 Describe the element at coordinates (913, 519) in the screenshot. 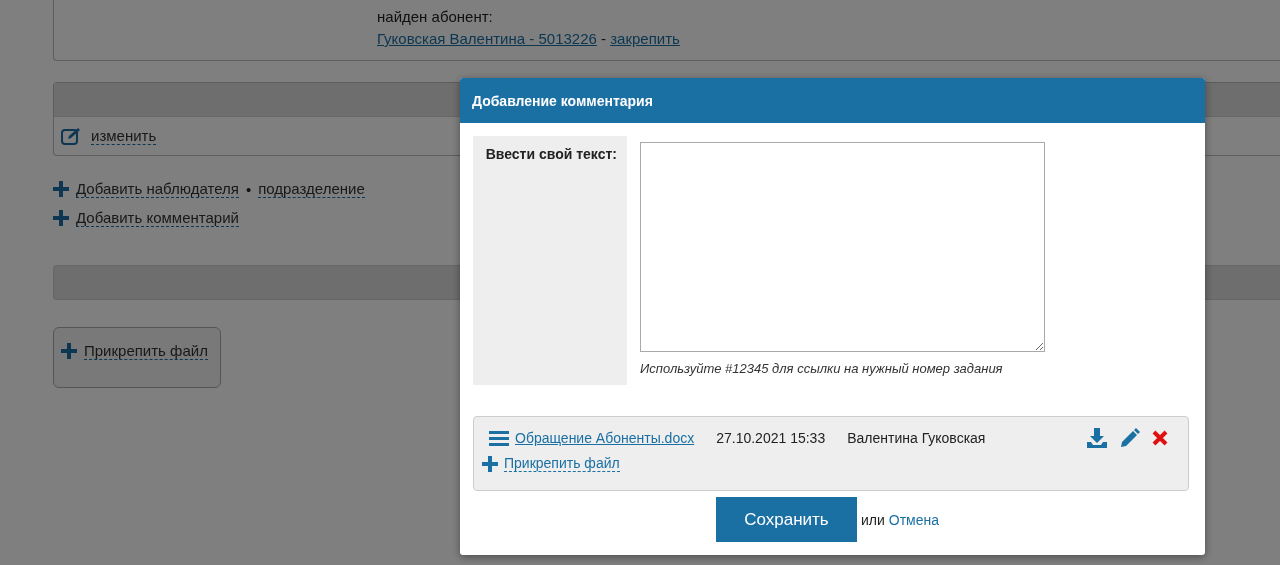

I see `cancel-link: Отмена` at that location.